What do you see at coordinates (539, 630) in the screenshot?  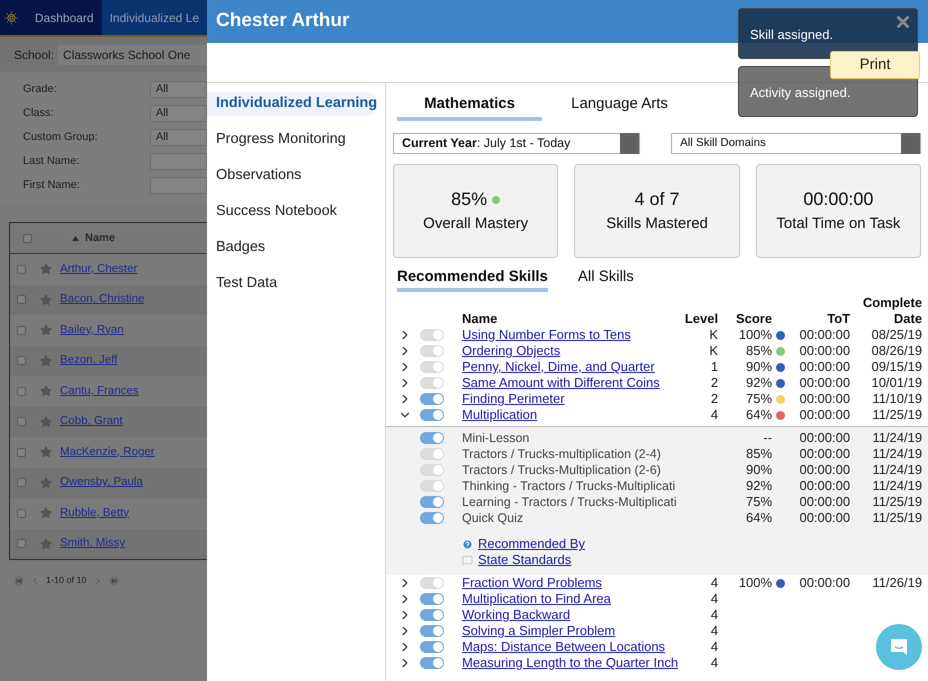 I see `skill-link: Solving a Simpler Problem` at bounding box center [539, 630].